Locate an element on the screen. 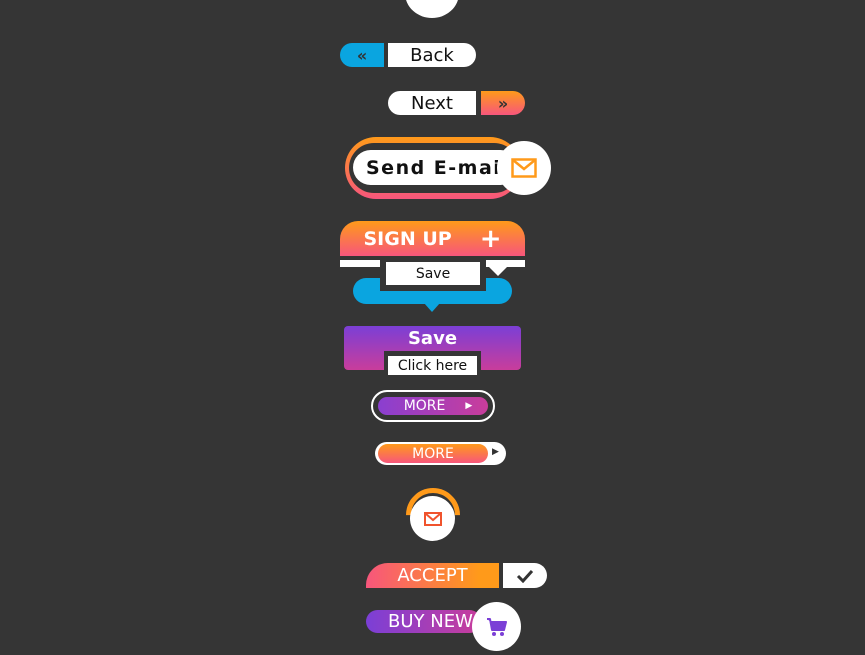 Image resolution: width=865 pixels, height=655 pixels. buy-new-label: BUY NEW is located at coordinates (430, 621).